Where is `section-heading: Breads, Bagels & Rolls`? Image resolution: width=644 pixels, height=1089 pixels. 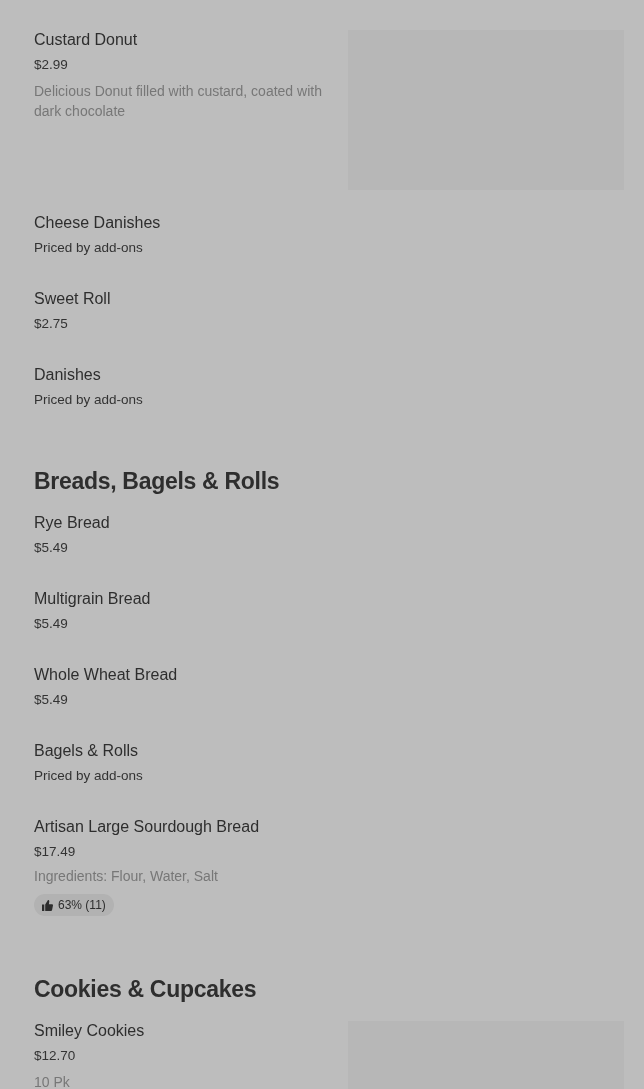 section-heading: Breads, Bagels & Rolls is located at coordinates (157, 481).